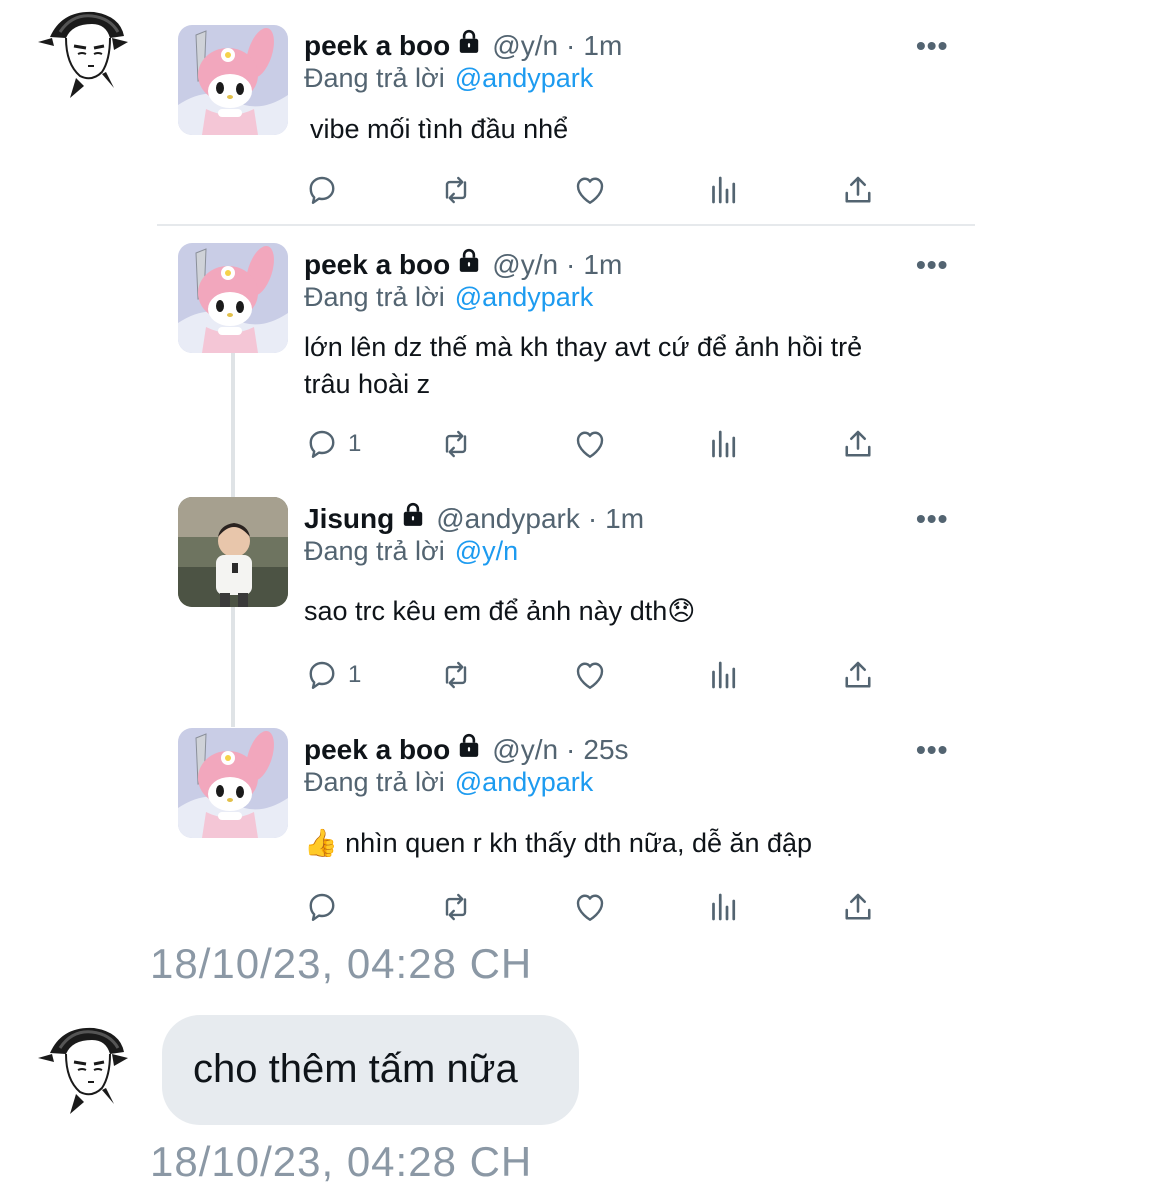 Image resolution: width=1170 pixels, height=1192 pixels. I want to click on tweet-header: peek a boo @y/n · 25s, so click(466, 749).